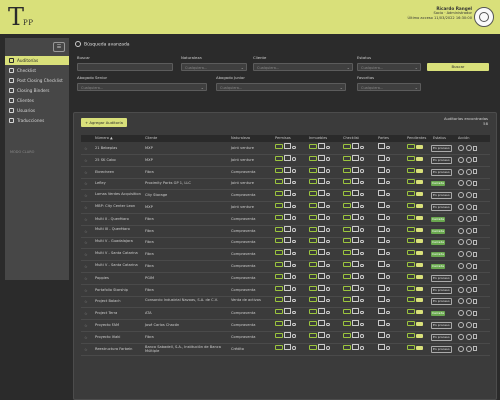 This screenshot has height=400, width=500. What do you see at coordinates (118, 325) in the screenshot?
I see `audit-number: Proyecto FAM` at bounding box center [118, 325].